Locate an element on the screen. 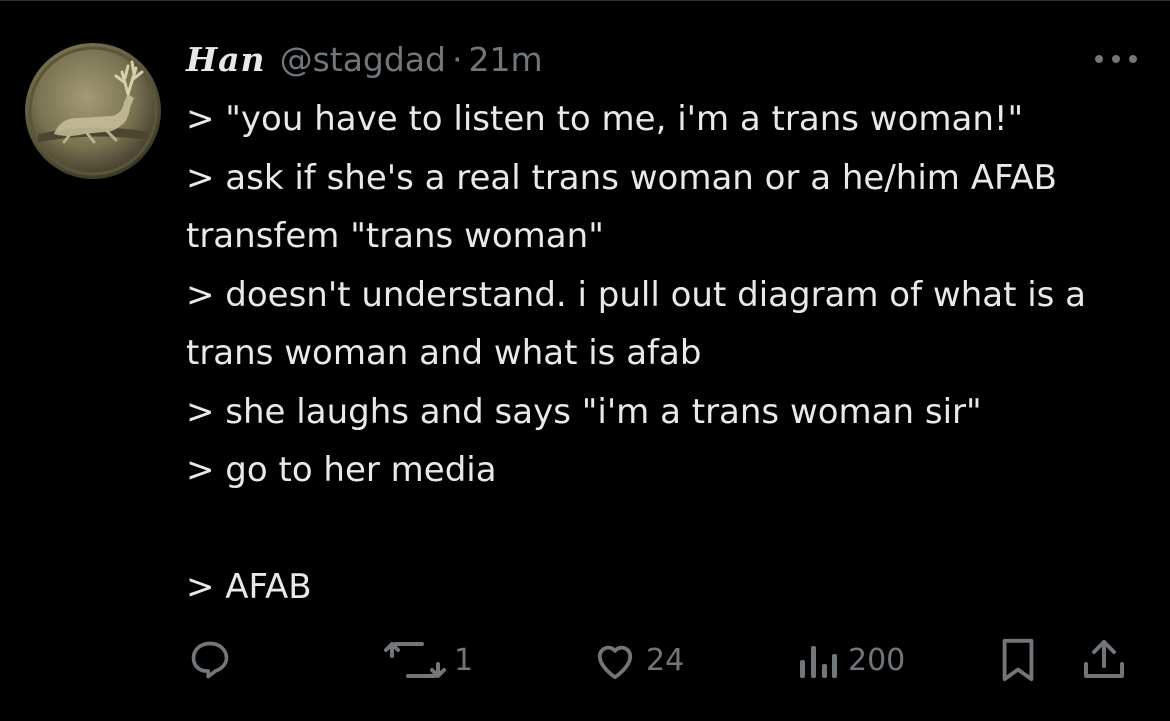  user-handle: @stagdad is located at coordinates (363, 59).